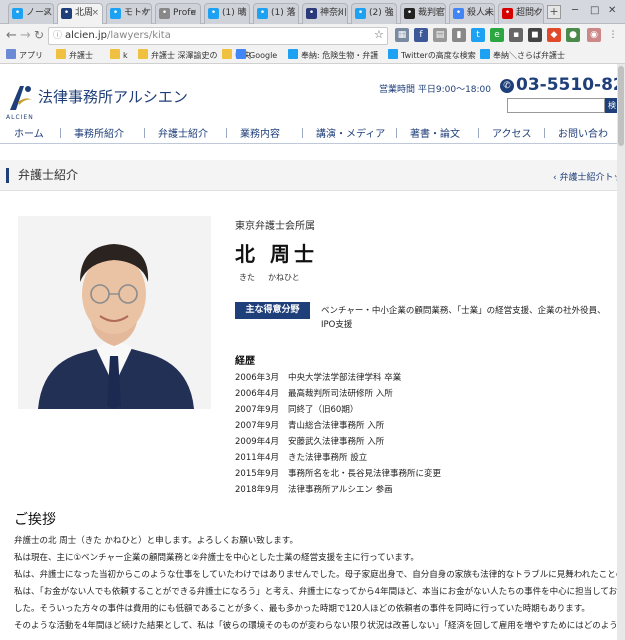 This screenshot has width=625, height=640. I want to click on bookmark-item: k, so click(119, 55).